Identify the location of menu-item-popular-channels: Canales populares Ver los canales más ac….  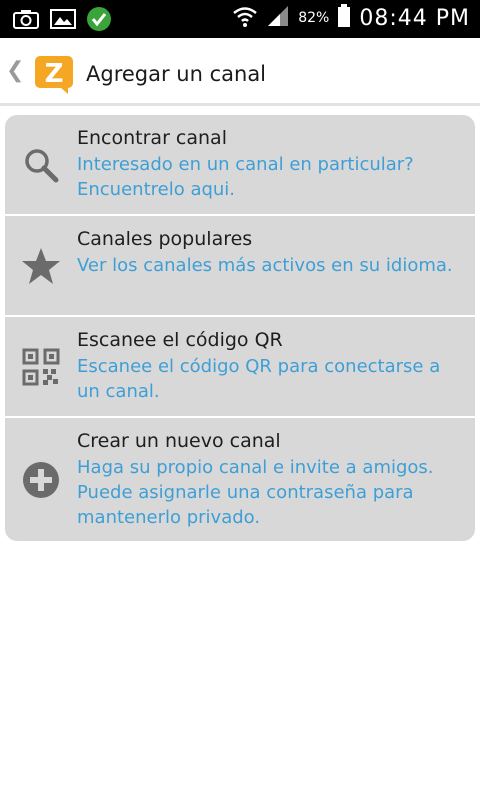
(240, 266).